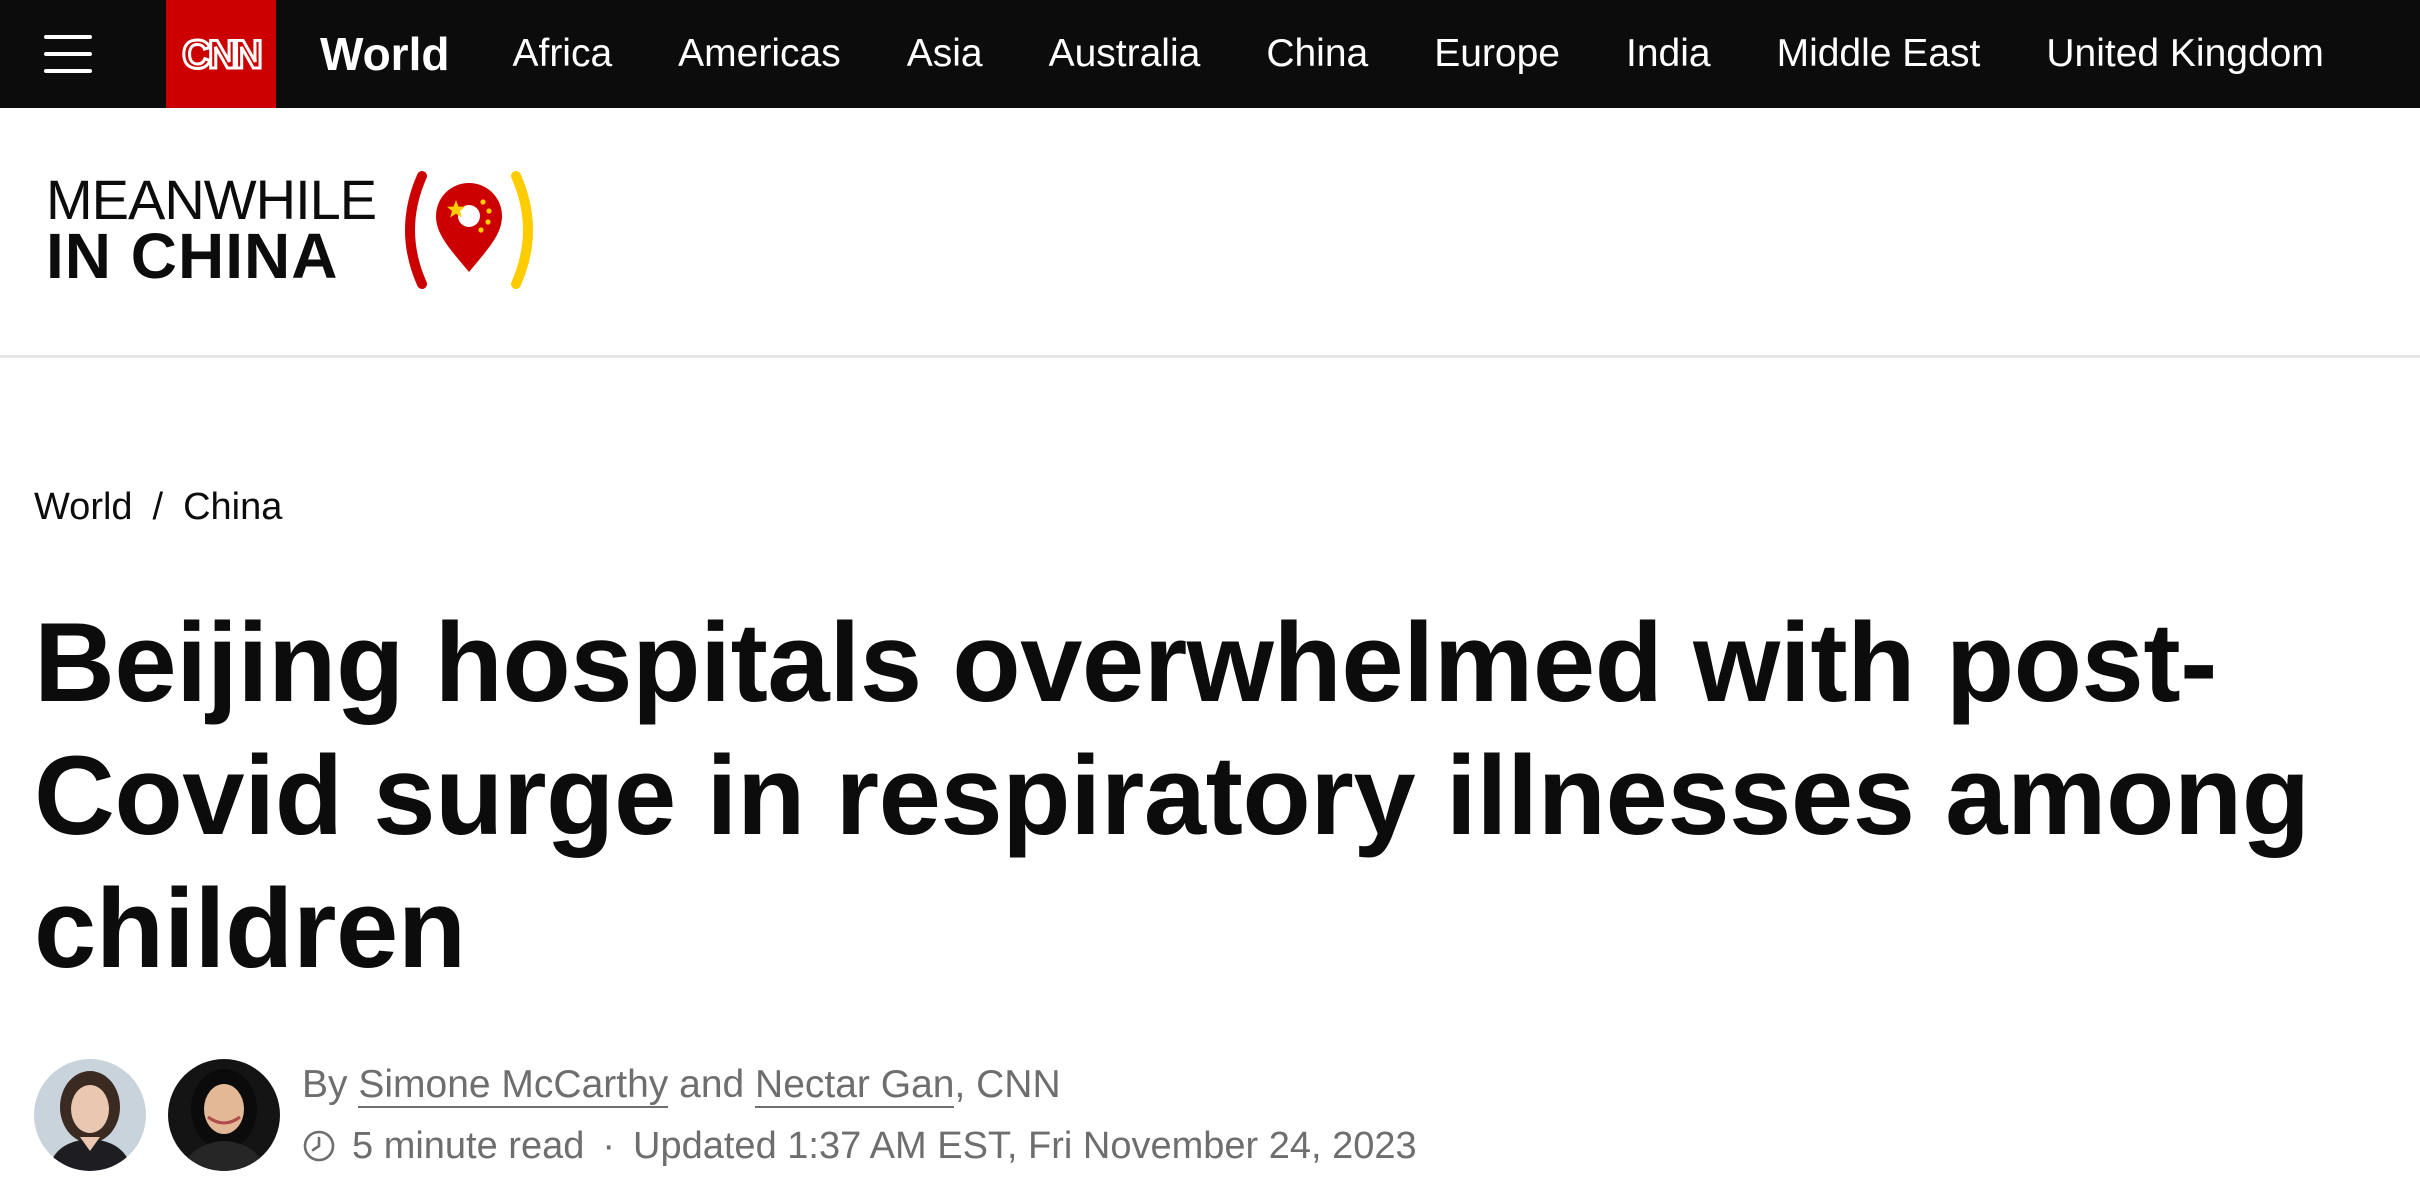 This screenshot has width=2420, height=1198. What do you see at coordinates (1125, 54) in the screenshot?
I see `nav-link-australia: Australia` at bounding box center [1125, 54].